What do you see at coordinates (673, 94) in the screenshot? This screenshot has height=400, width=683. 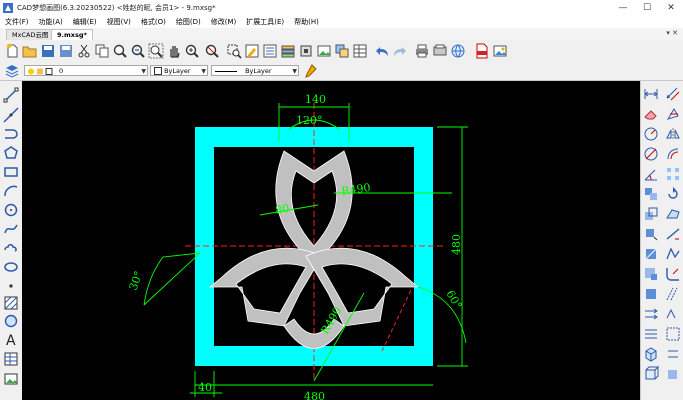 I see `aligned-dimension-icon` at bounding box center [673, 94].